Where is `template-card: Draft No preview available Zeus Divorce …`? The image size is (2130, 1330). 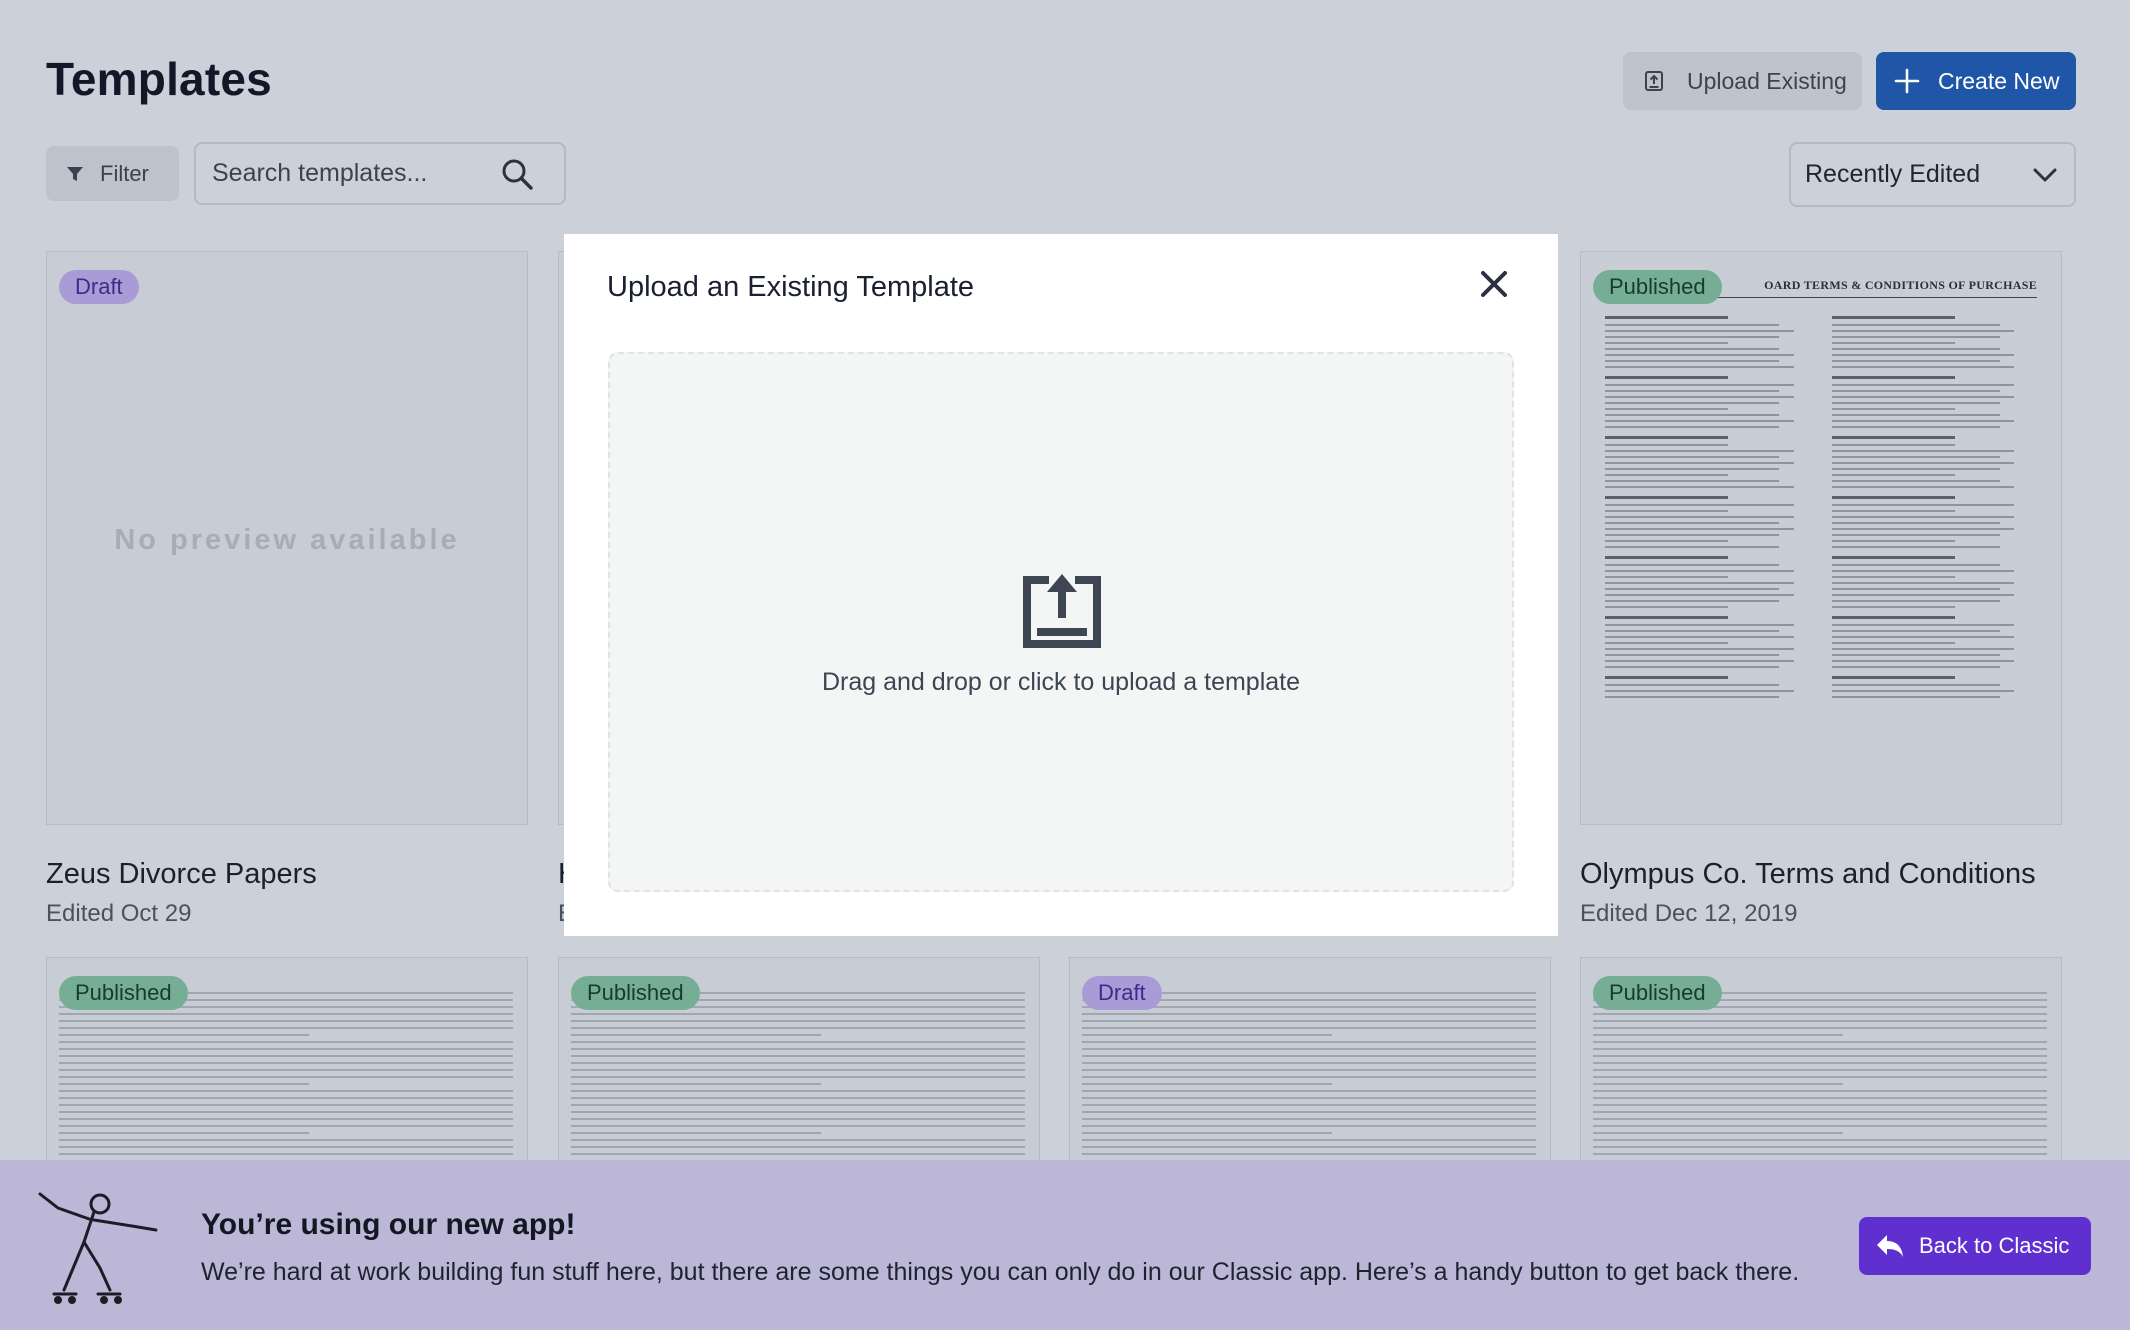
template-card: Draft No preview available Zeus Divorce … is located at coordinates (287, 596).